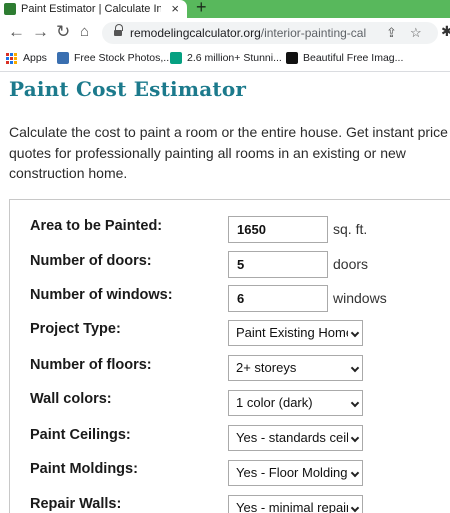  What do you see at coordinates (26, 58) in the screenshot?
I see `bookmark-apps: Apps` at bounding box center [26, 58].